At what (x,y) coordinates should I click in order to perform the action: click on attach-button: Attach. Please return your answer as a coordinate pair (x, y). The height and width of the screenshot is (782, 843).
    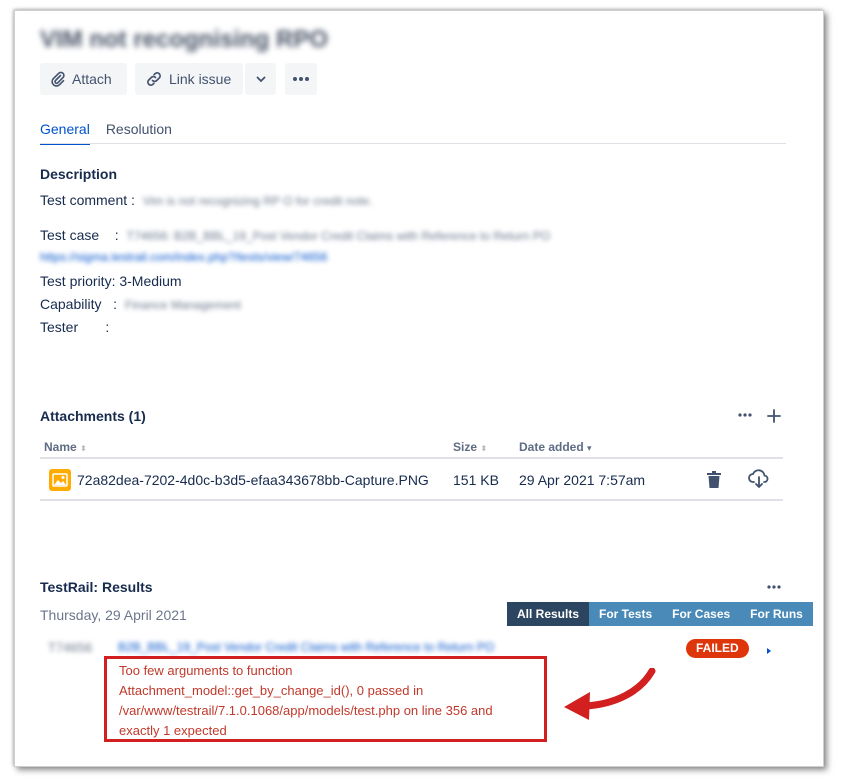
    Looking at the image, I should click on (83, 79).